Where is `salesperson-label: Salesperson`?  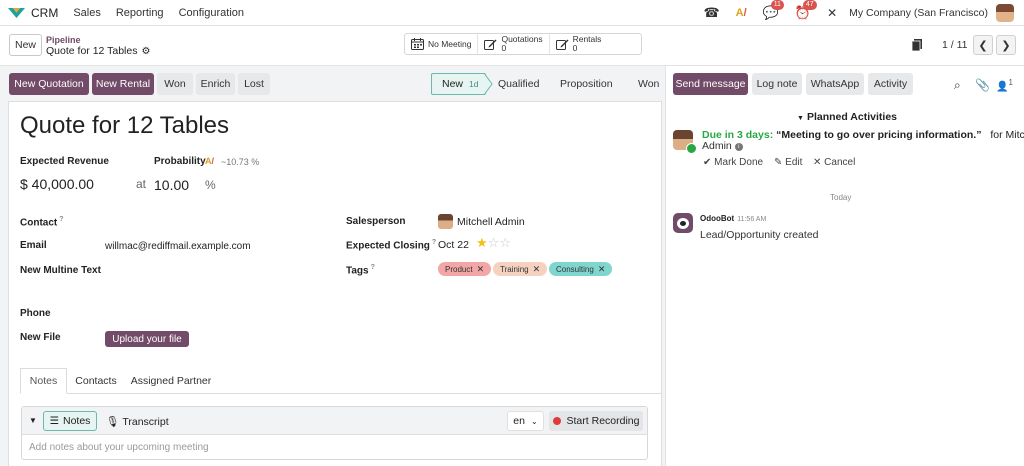
salesperson-label: Salesperson is located at coordinates (376, 221).